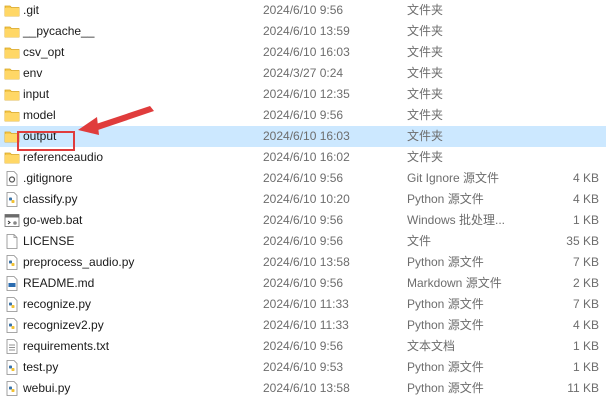 This screenshot has height=410, width=606. Describe the element at coordinates (583, 388) in the screenshot. I see `file-size: 11 KB` at that location.